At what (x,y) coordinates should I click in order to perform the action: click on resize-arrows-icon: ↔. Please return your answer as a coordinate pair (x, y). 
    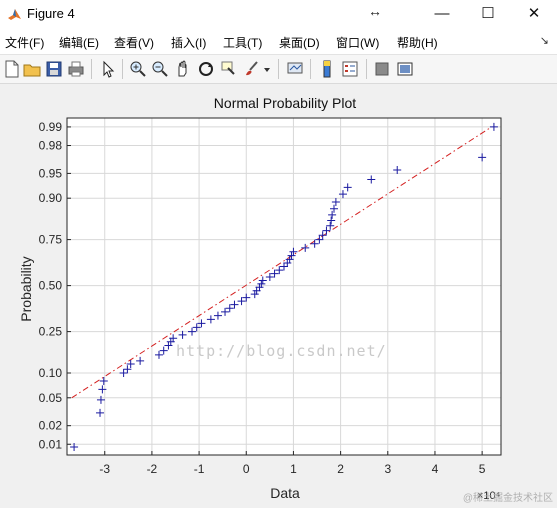
    Looking at the image, I should click on (375, 11).